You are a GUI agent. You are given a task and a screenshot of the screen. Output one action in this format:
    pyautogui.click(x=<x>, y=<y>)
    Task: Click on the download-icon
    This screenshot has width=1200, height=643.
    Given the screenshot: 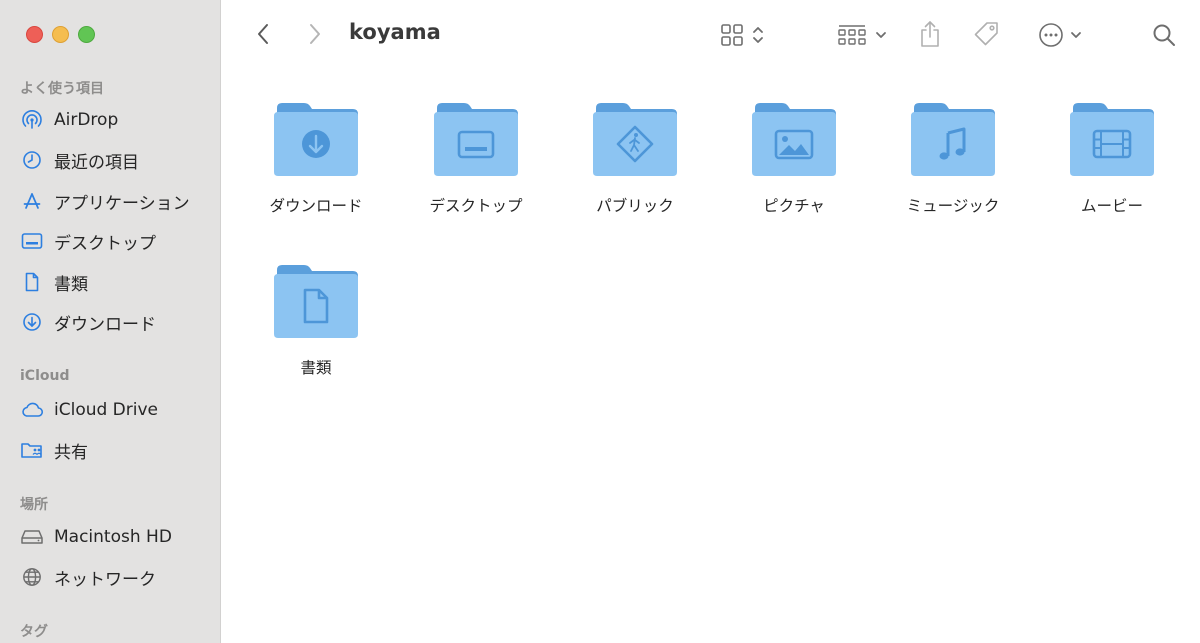 What is the action you would take?
    pyautogui.click(x=32, y=322)
    